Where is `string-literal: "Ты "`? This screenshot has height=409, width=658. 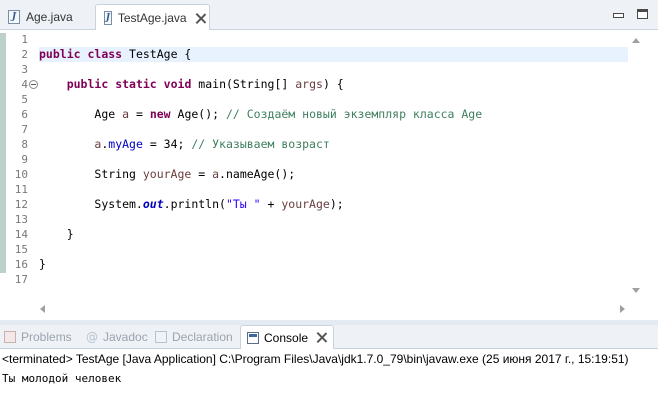
string-literal: "Ты " is located at coordinates (243, 204).